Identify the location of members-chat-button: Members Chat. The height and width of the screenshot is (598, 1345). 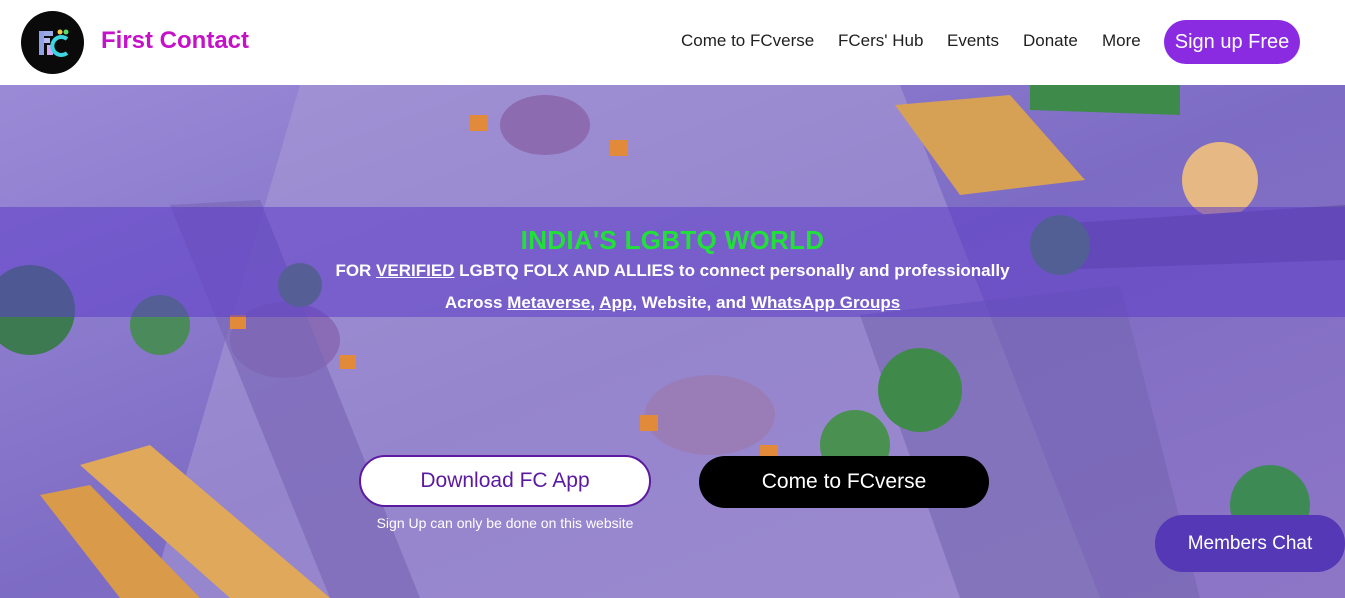
(1250, 543).